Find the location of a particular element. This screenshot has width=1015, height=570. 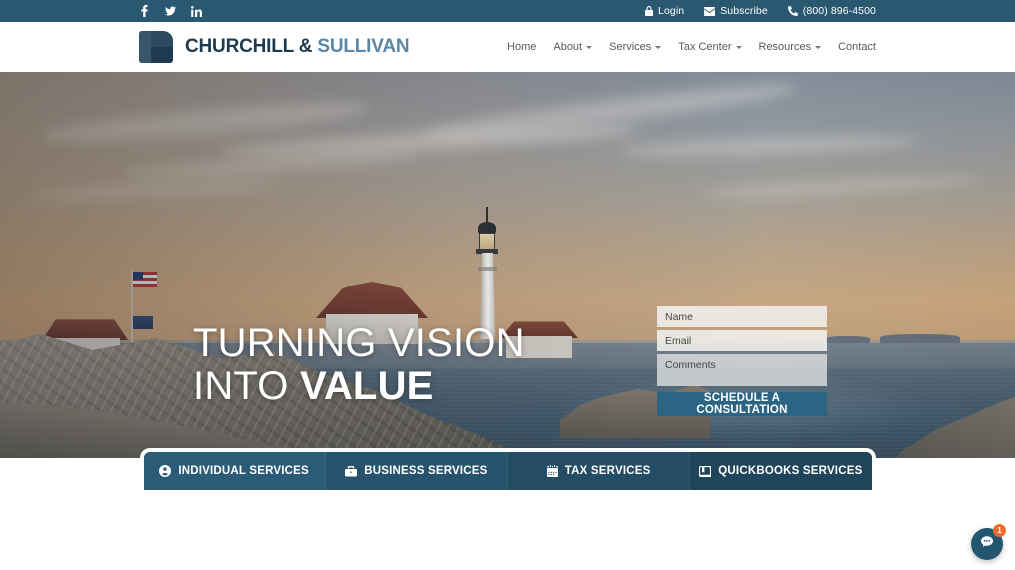

nav-label: Contact is located at coordinates (857, 47).